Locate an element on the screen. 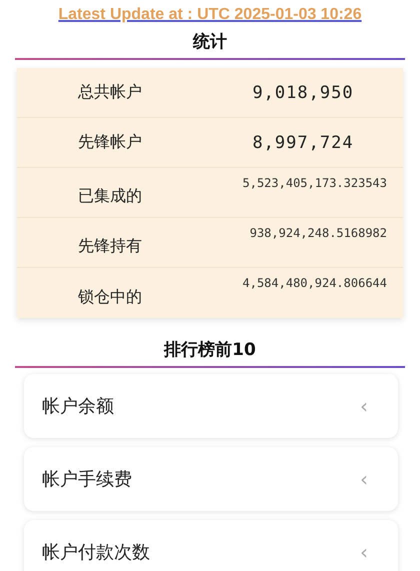 Image resolution: width=420 pixels, height=571 pixels. stat-value: 8,997,724 is located at coordinates (303, 142).